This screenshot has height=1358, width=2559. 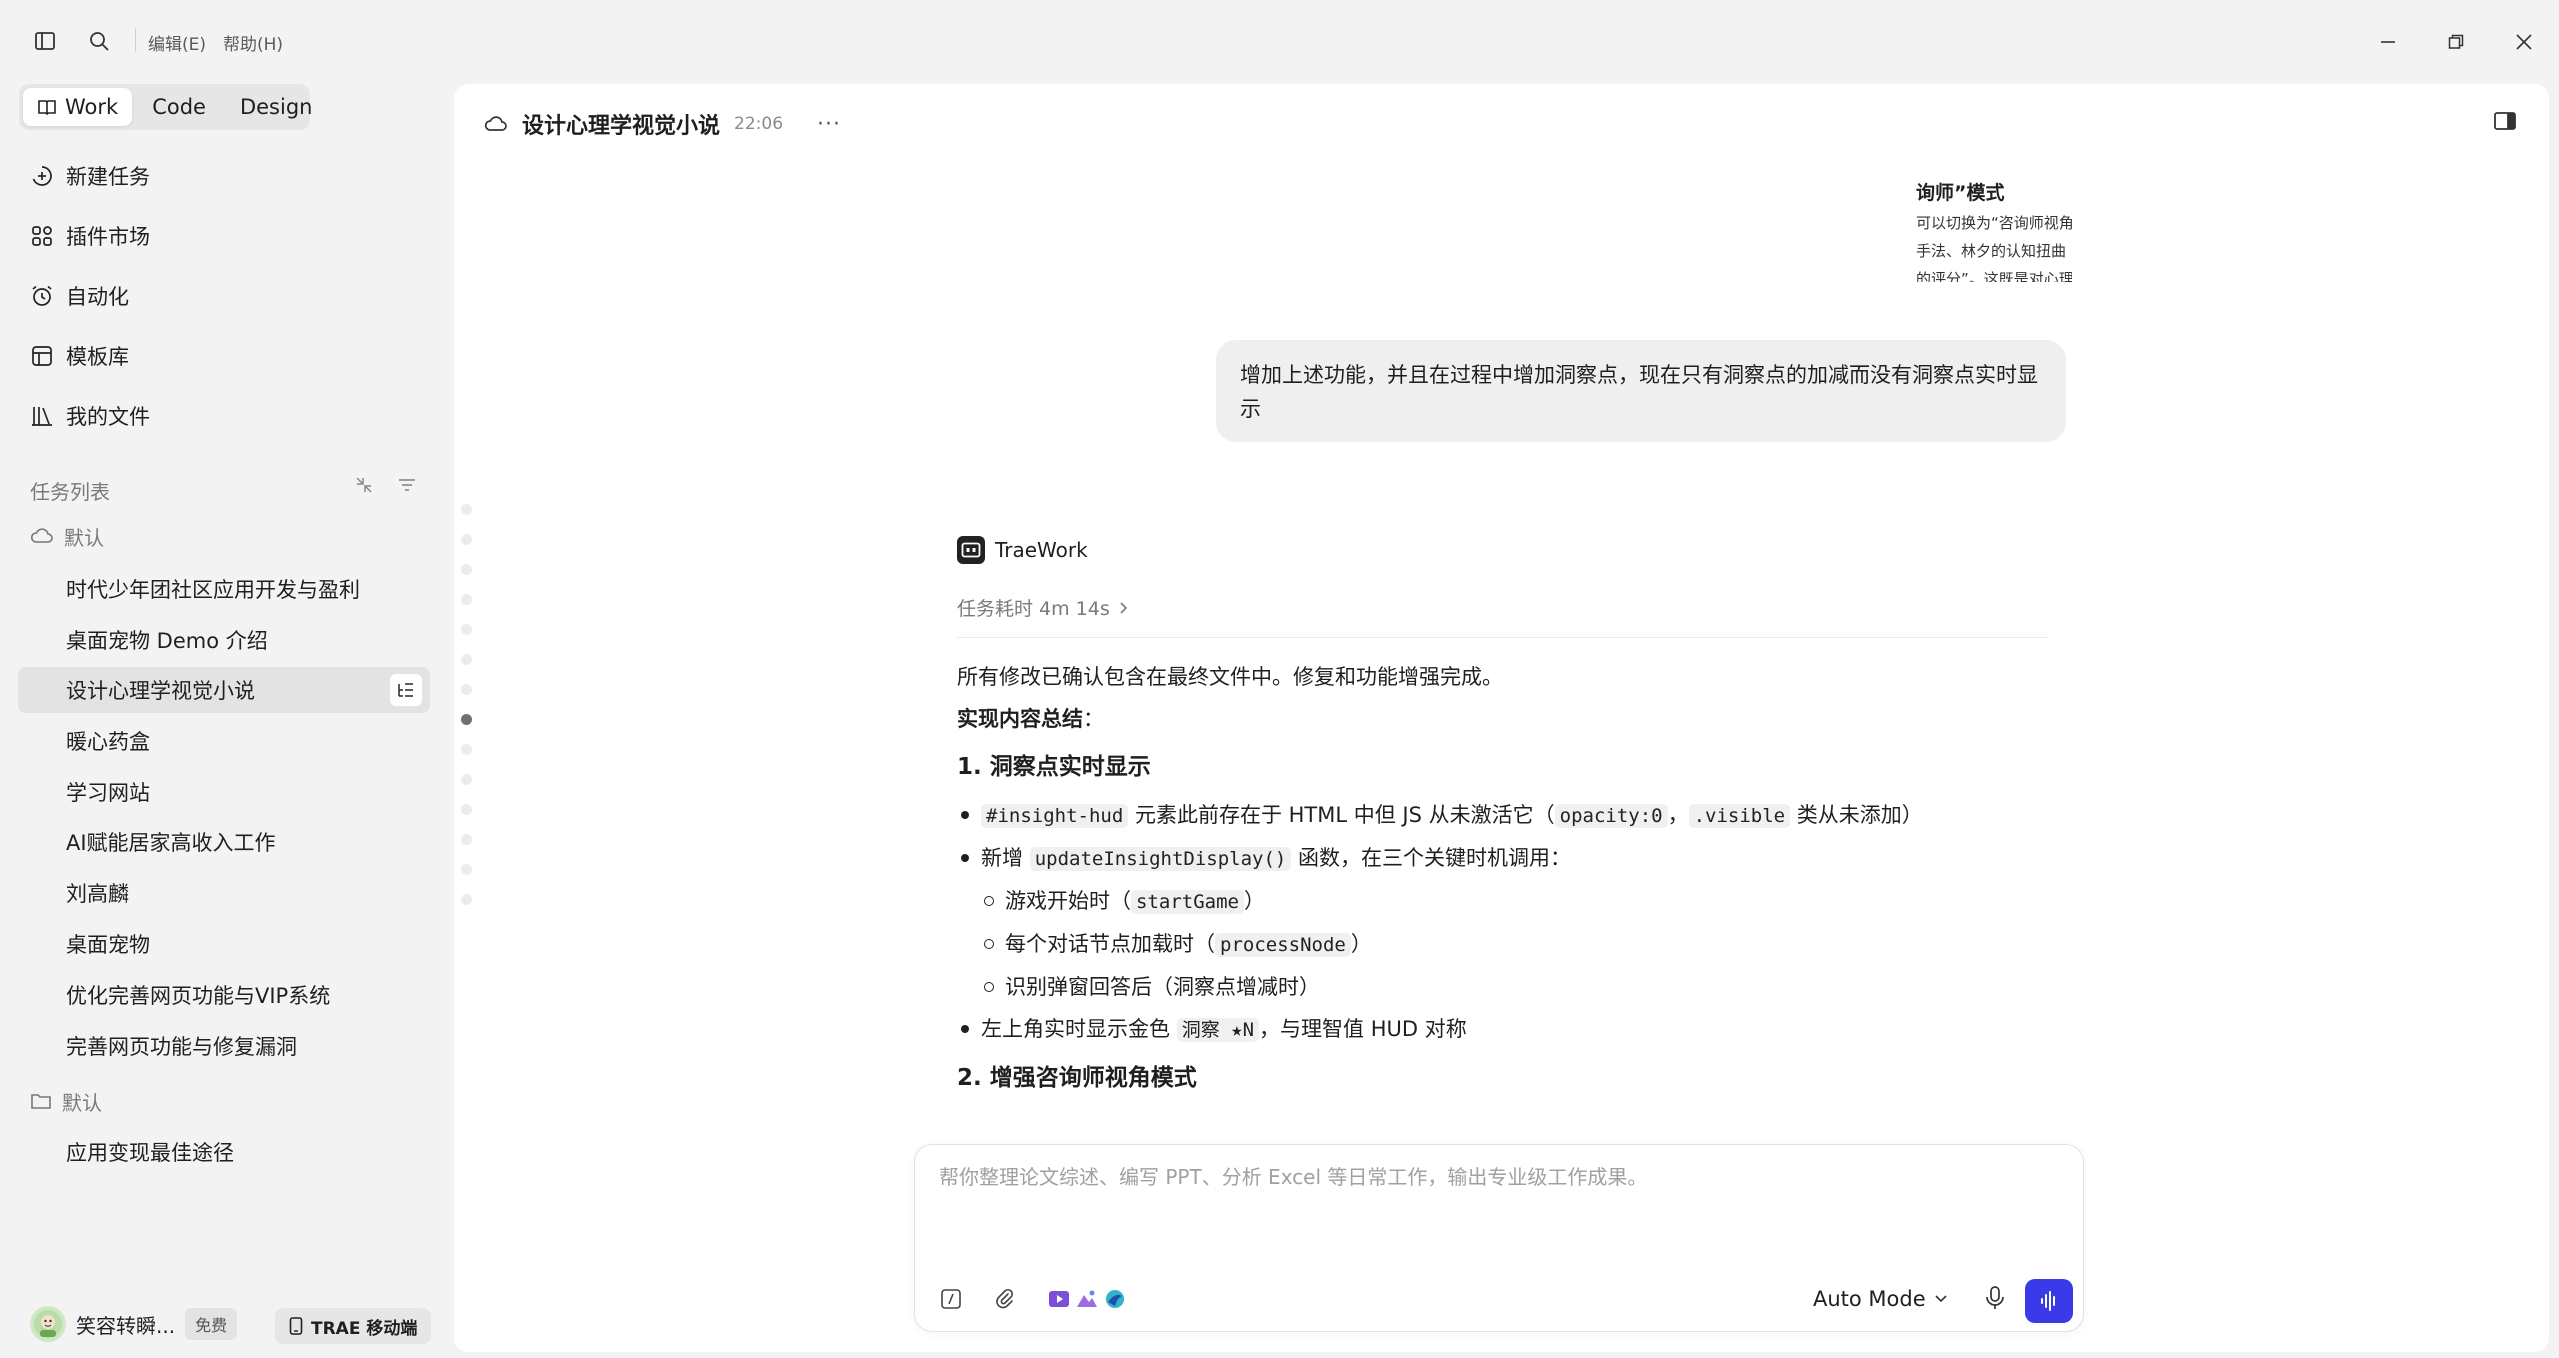 What do you see at coordinates (2506, 123) in the screenshot?
I see `panel-icon` at bounding box center [2506, 123].